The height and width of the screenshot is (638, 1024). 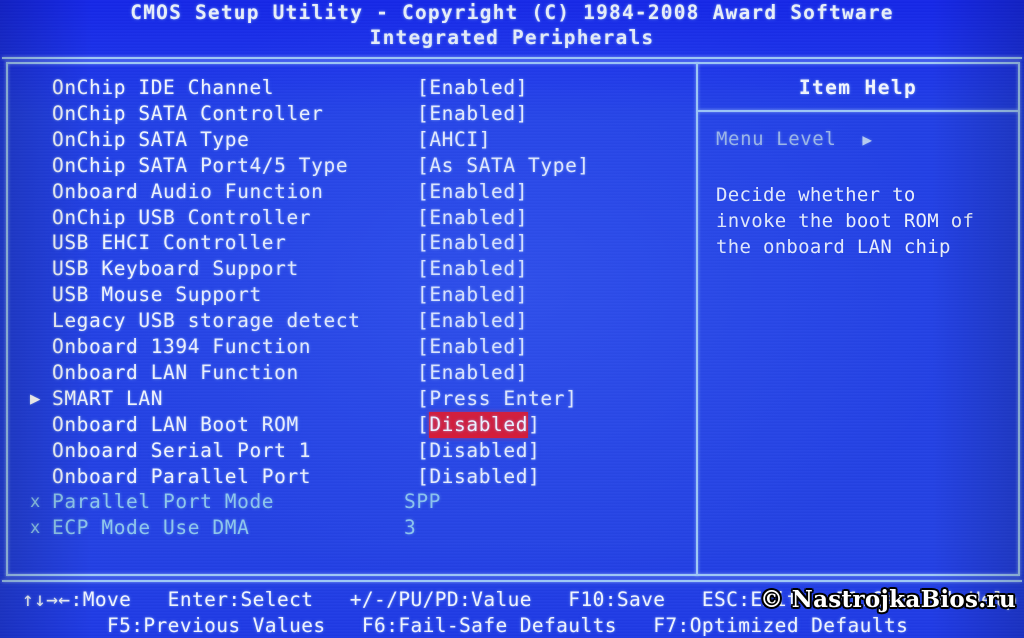 What do you see at coordinates (867, 139) in the screenshot?
I see `menu-level-arrow-icon: ▶` at bounding box center [867, 139].